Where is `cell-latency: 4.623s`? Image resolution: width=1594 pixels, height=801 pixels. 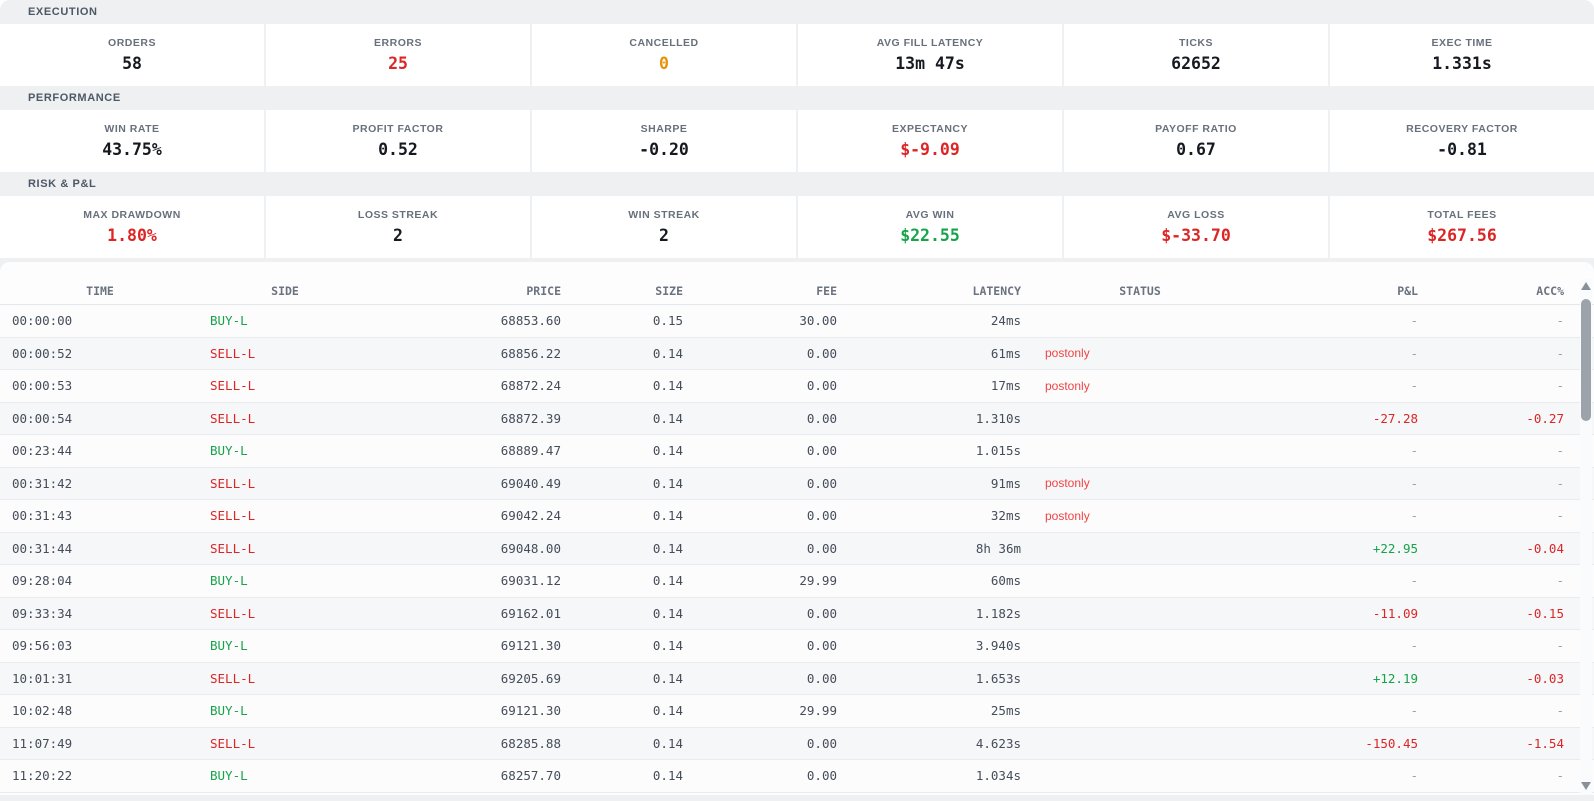 cell-latency: 4.623s is located at coordinates (998, 743).